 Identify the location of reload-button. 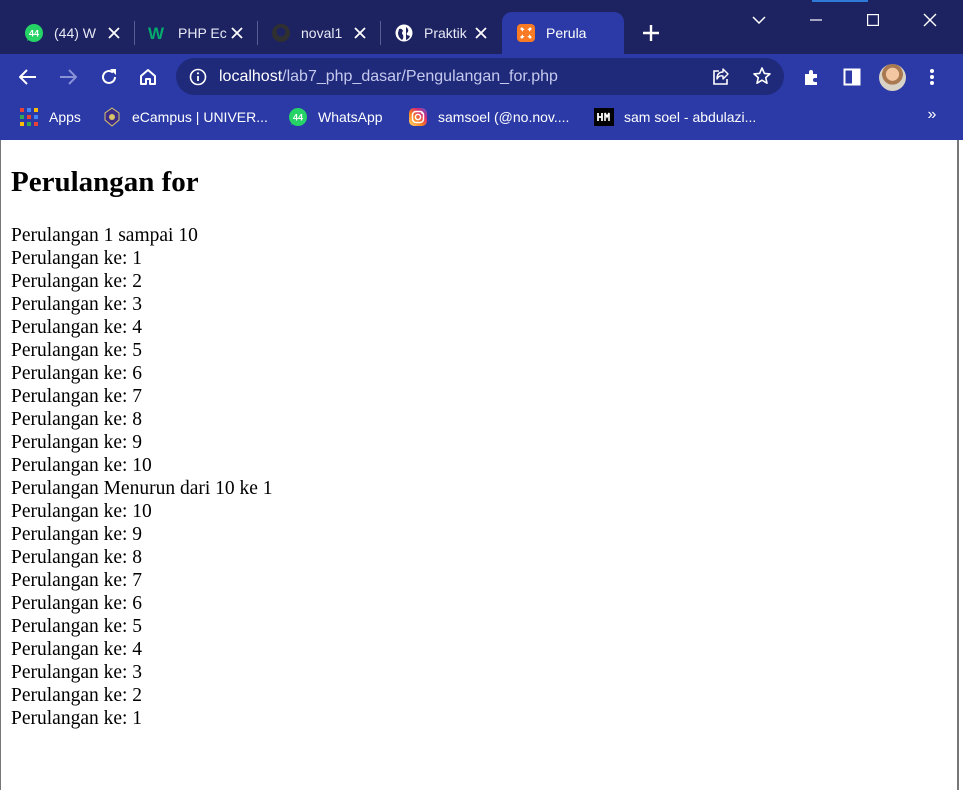
(109, 77).